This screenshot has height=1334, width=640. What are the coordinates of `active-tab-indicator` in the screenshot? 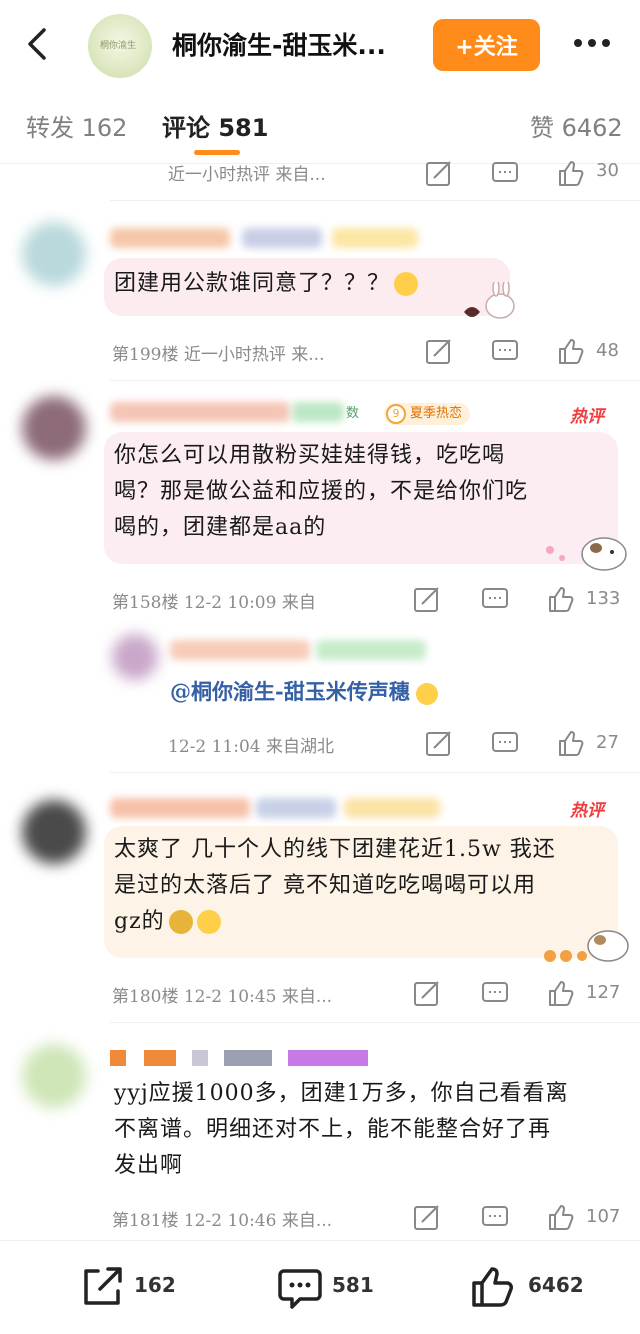 It's located at (217, 152).